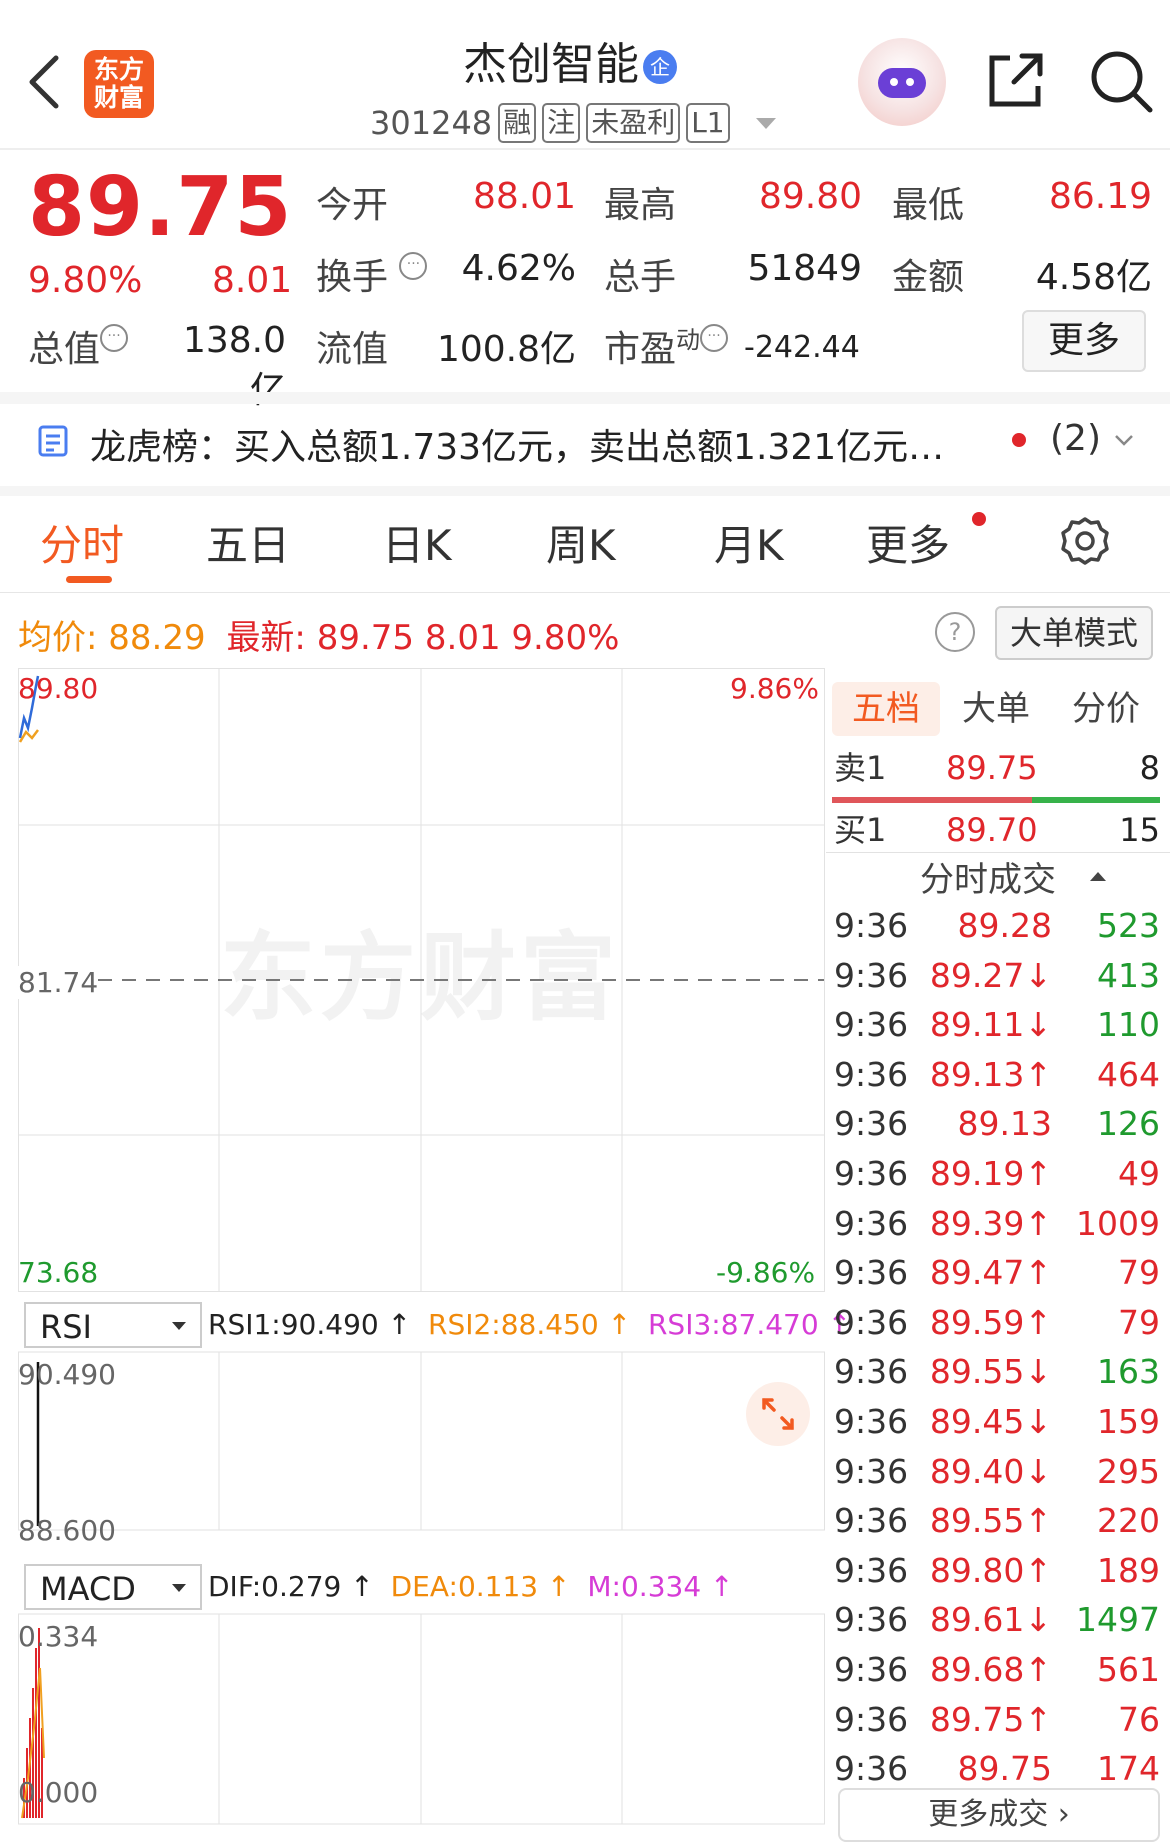  What do you see at coordinates (1128, 1372) in the screenshot?
I see `tick-volume: 163` at bounding box center [1128, 1372].